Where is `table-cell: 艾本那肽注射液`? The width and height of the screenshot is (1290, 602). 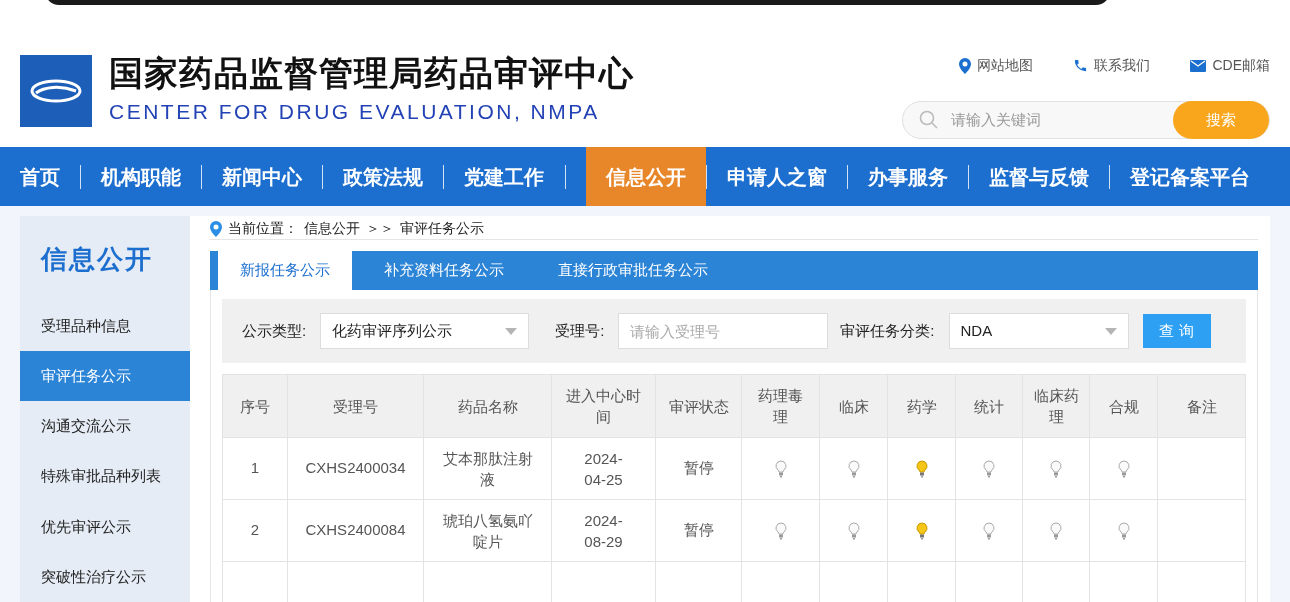 table-cell: 艾本那肽注射液 is located at coordinates (487, 468).